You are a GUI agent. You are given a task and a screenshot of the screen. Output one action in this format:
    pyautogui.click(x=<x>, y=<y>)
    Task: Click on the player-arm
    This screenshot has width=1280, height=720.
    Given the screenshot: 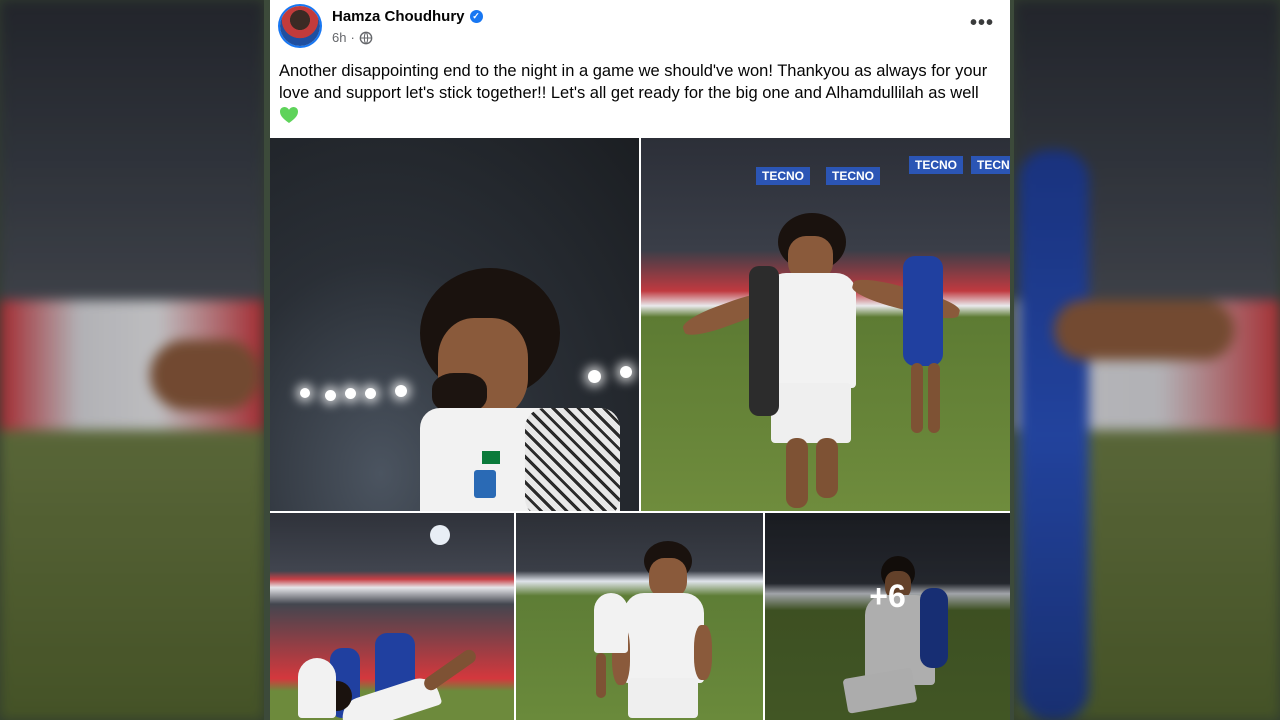 What is the action you would take?
    pyautogui.click(x=703, y=652)
    